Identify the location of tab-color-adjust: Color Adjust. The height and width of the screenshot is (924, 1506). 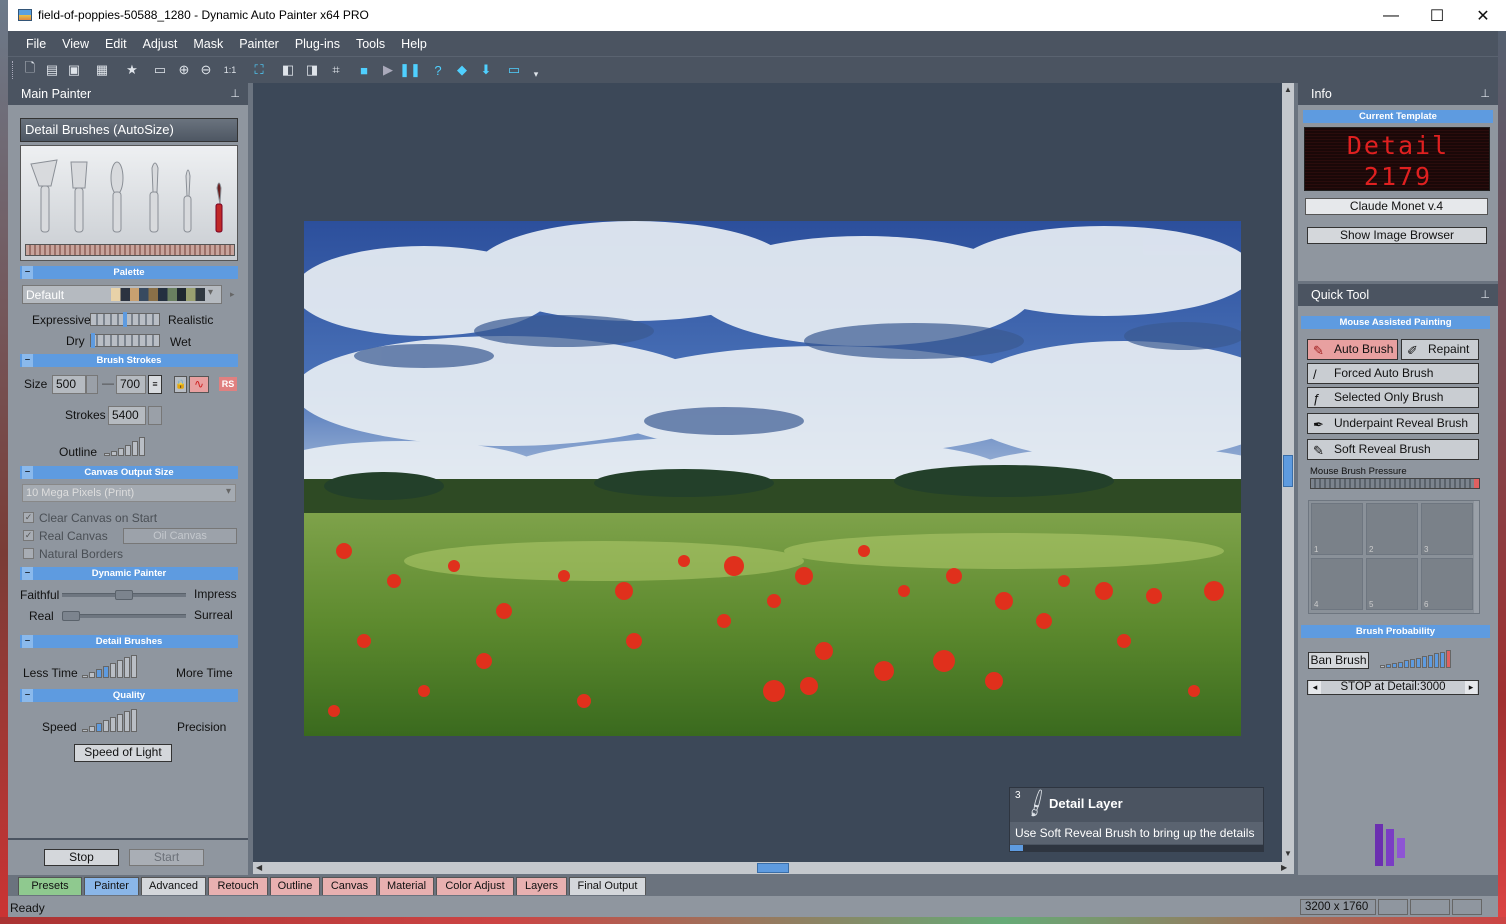
(475, 886).